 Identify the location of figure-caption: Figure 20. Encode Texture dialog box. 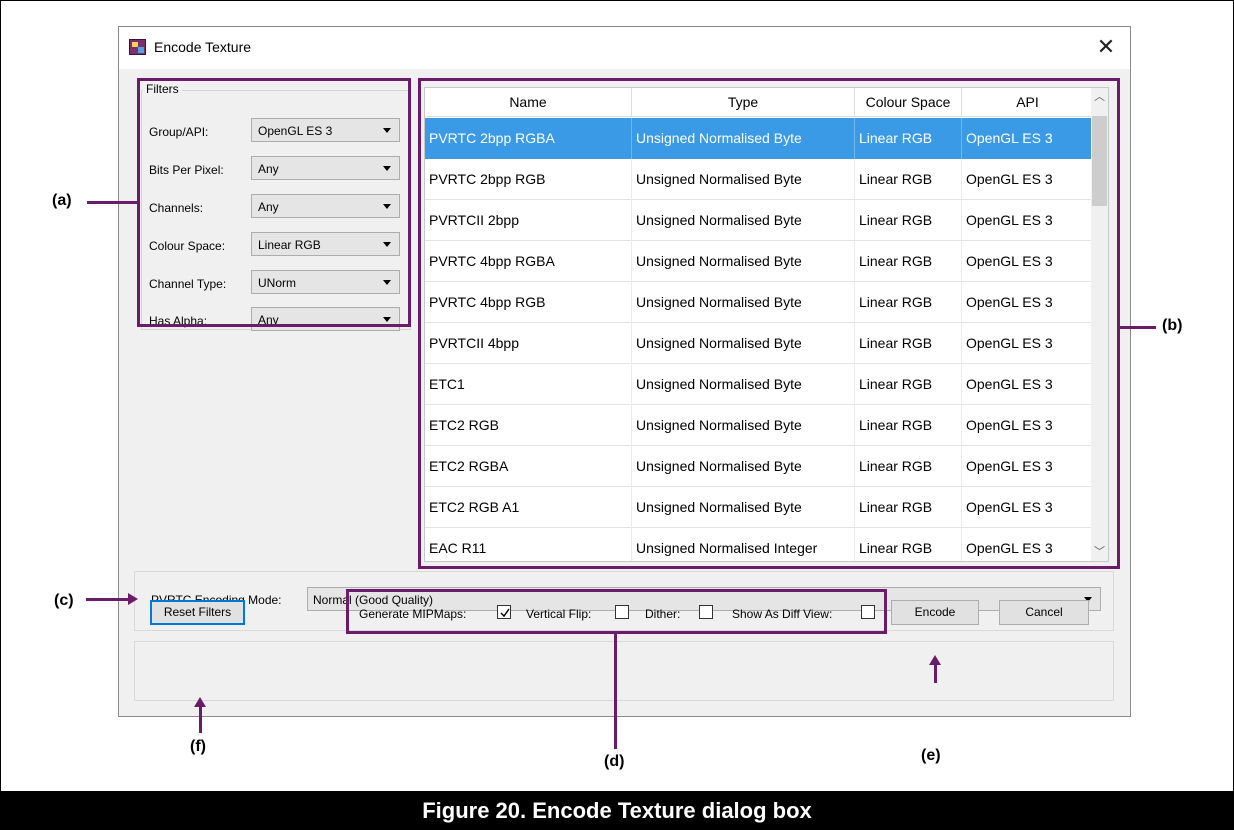
(617, 810).